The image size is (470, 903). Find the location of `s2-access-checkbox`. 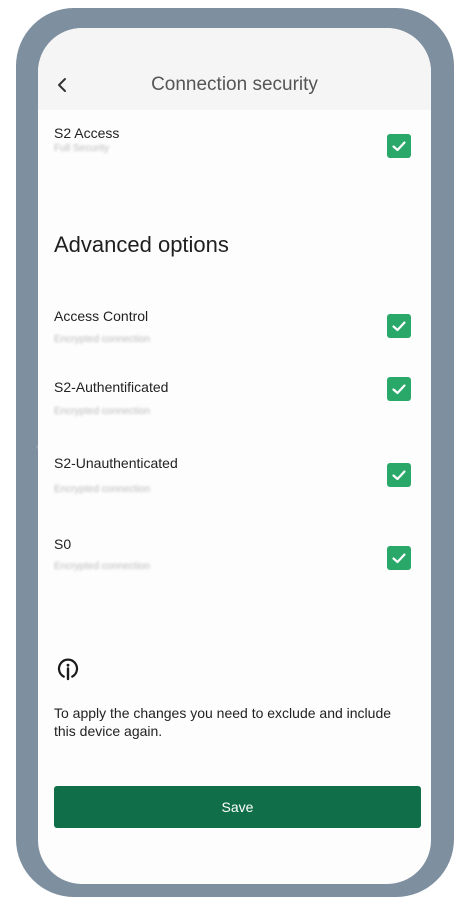

s2-access-checkbox is located at coordinates (399, 146).